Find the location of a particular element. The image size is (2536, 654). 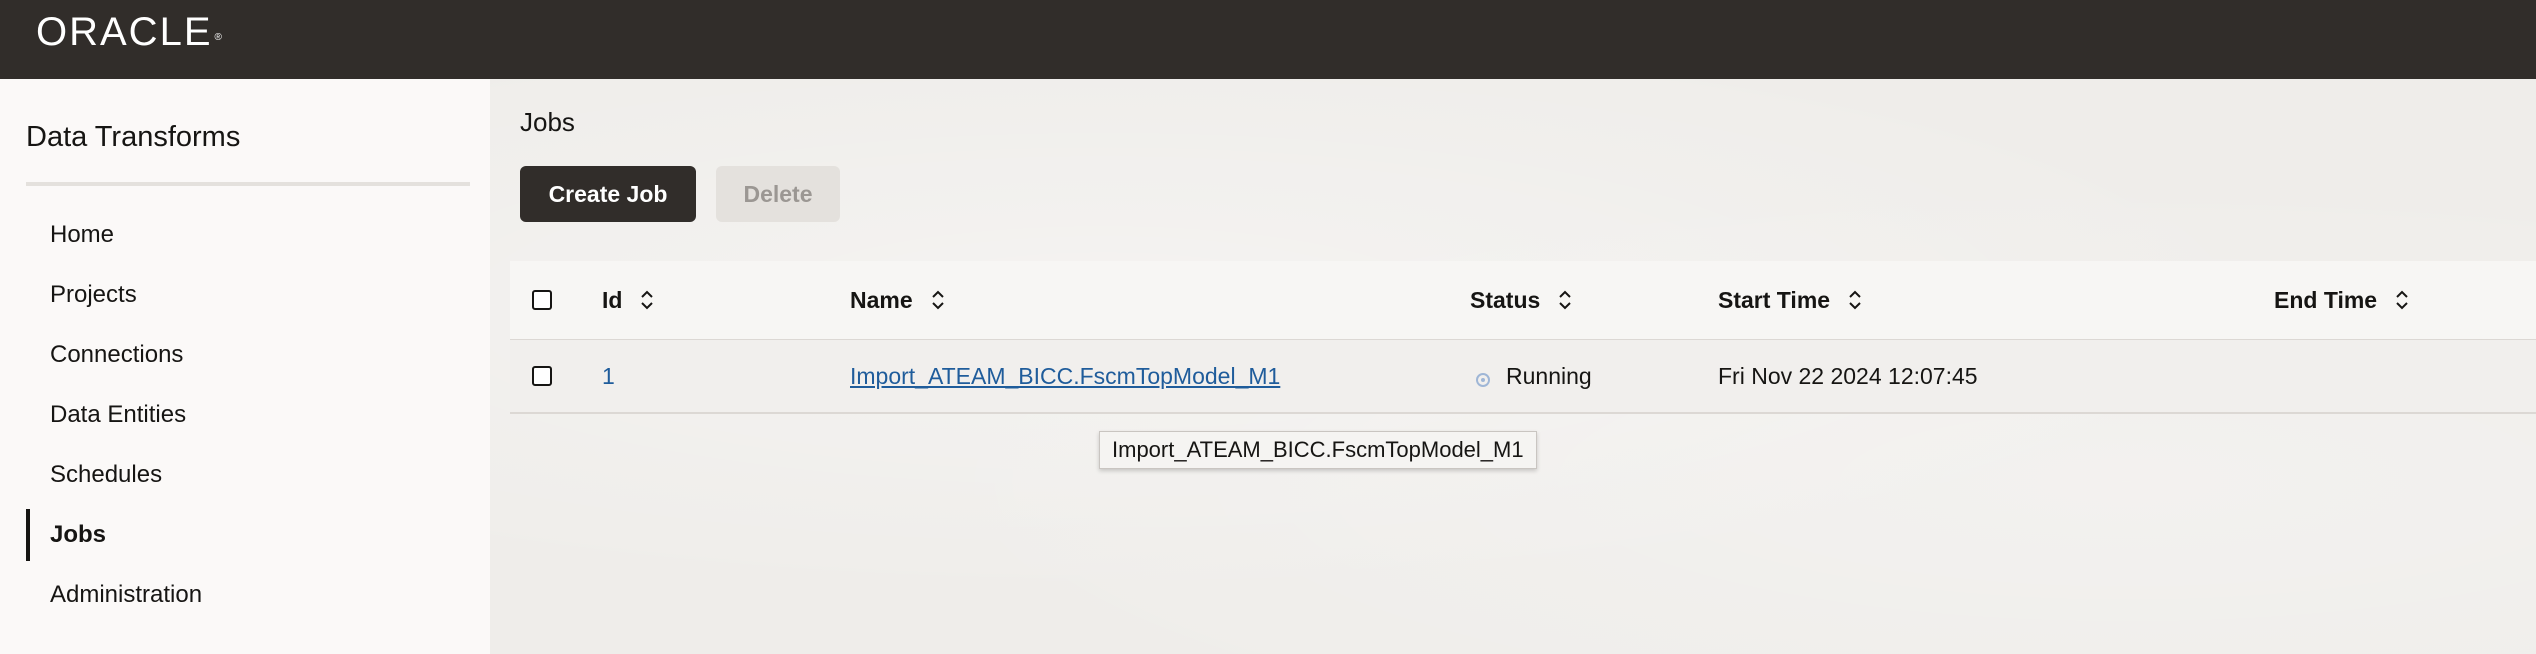

sidebar-item-data-entities: Data Entities is located at coordinates (248, 415).